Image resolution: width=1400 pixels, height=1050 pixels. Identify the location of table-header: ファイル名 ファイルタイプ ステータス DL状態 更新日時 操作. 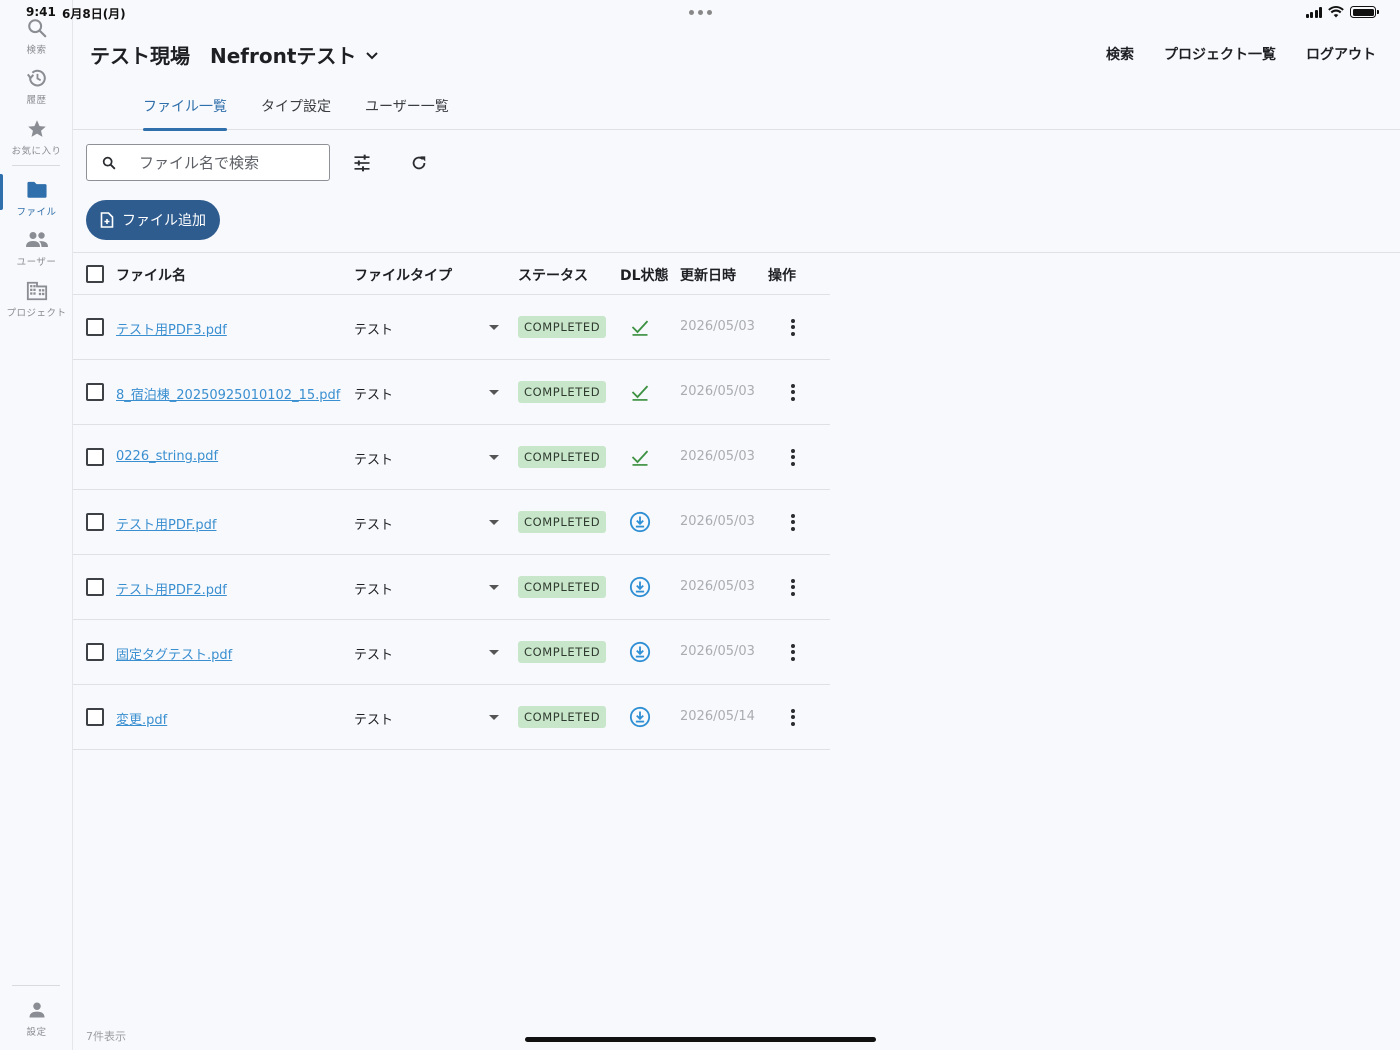
(451, 274).